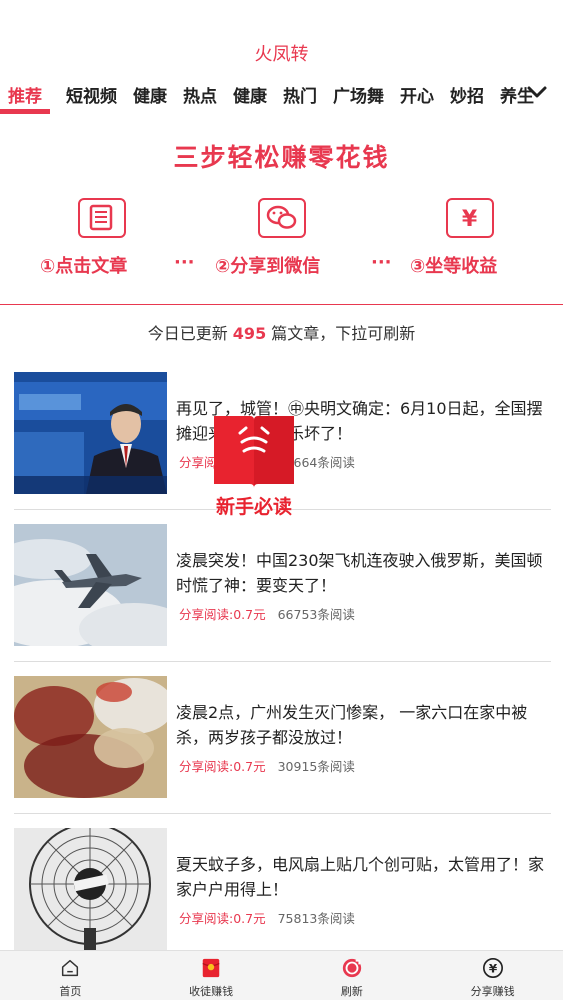 This screenshot has height=1000, width=563. Describe the element at coordinates (211, 991) in the screenshot. I see `nav-recruit-label: 收徒赚钱` at that location.